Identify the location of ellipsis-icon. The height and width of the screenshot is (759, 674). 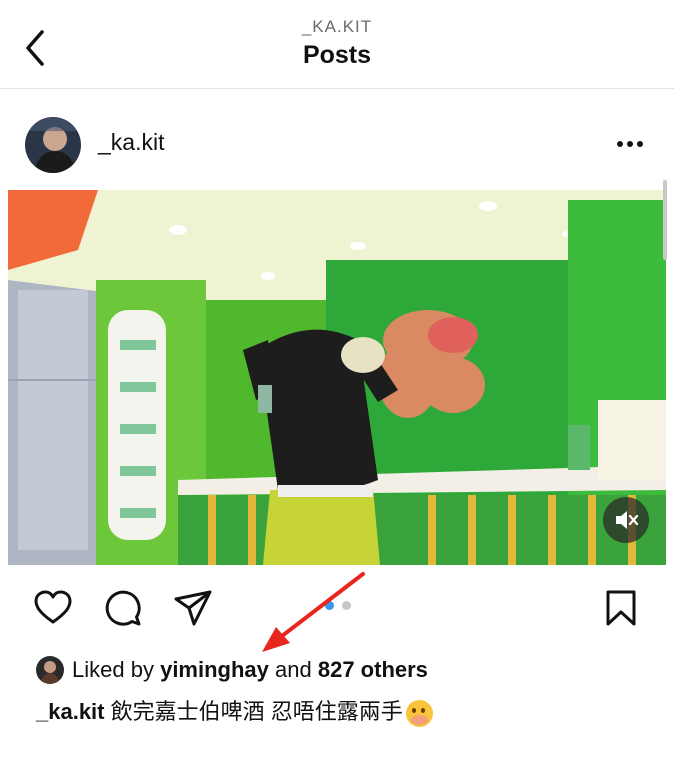
(630, 144).